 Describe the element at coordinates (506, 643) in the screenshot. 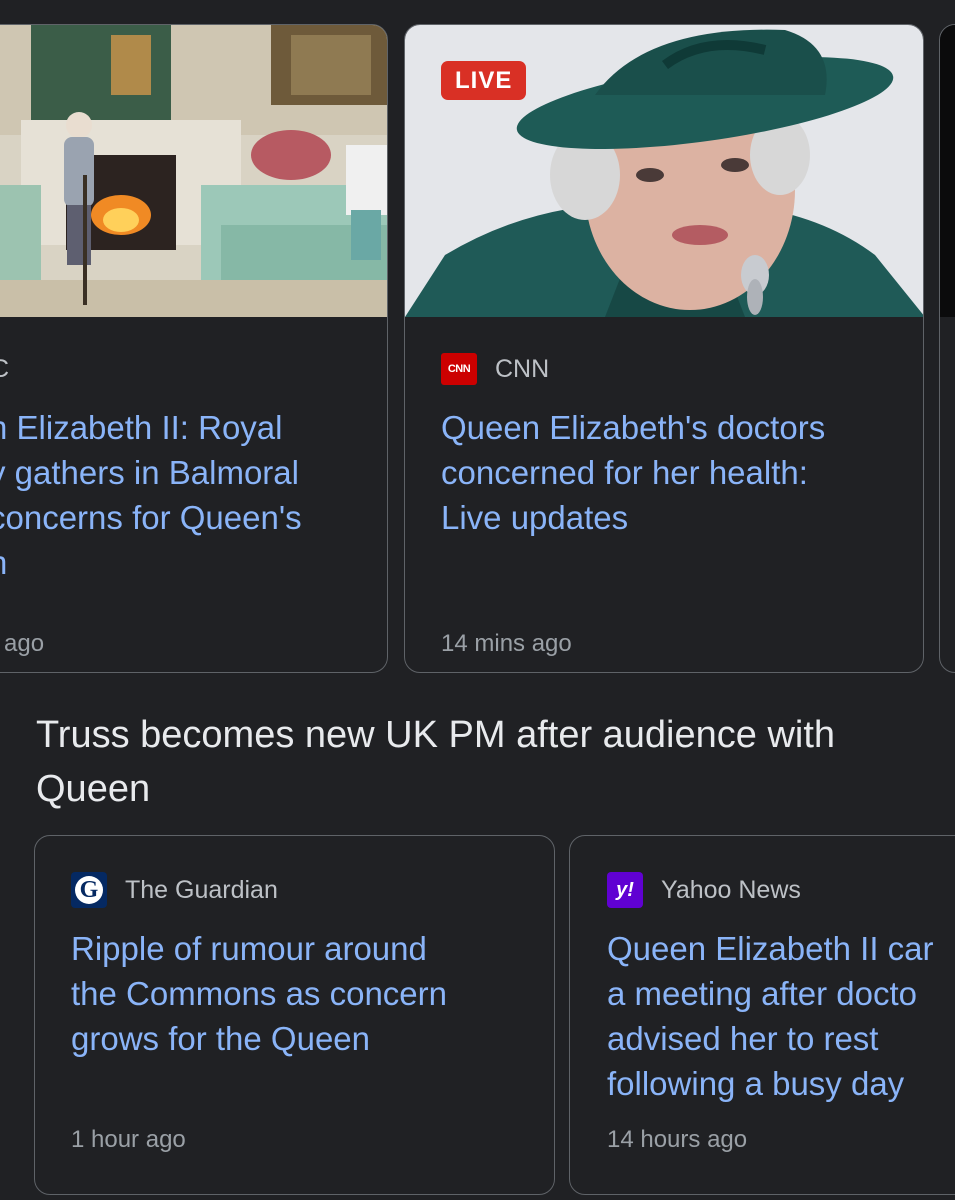

I see `timestamp: 14 mins ago` at that location.